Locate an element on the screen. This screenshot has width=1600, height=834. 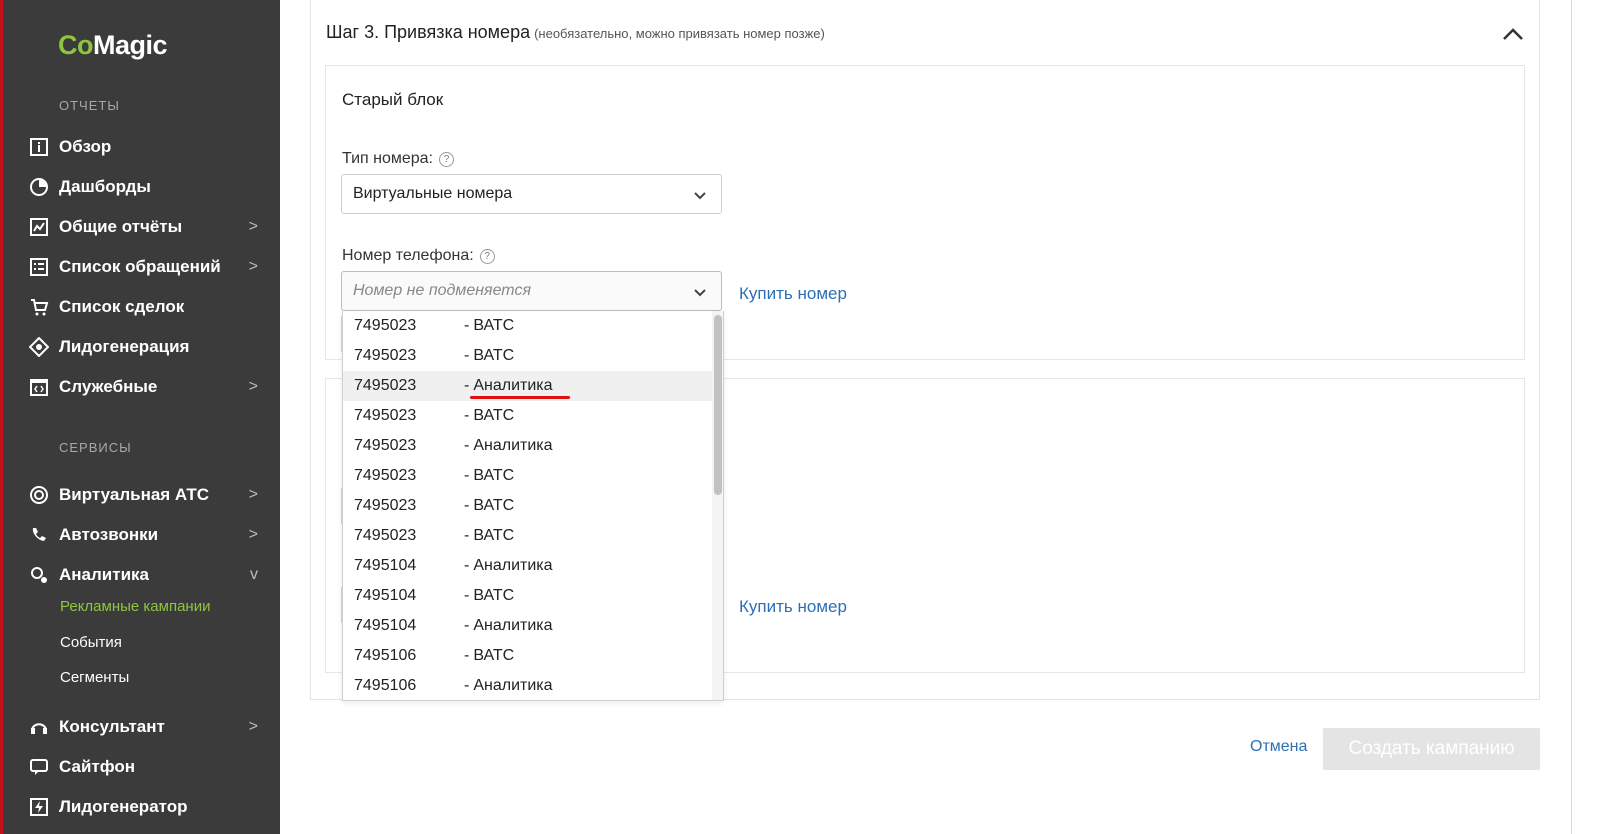
phone-number-label: Номер телефона:? is located at coordinates (418, 256).